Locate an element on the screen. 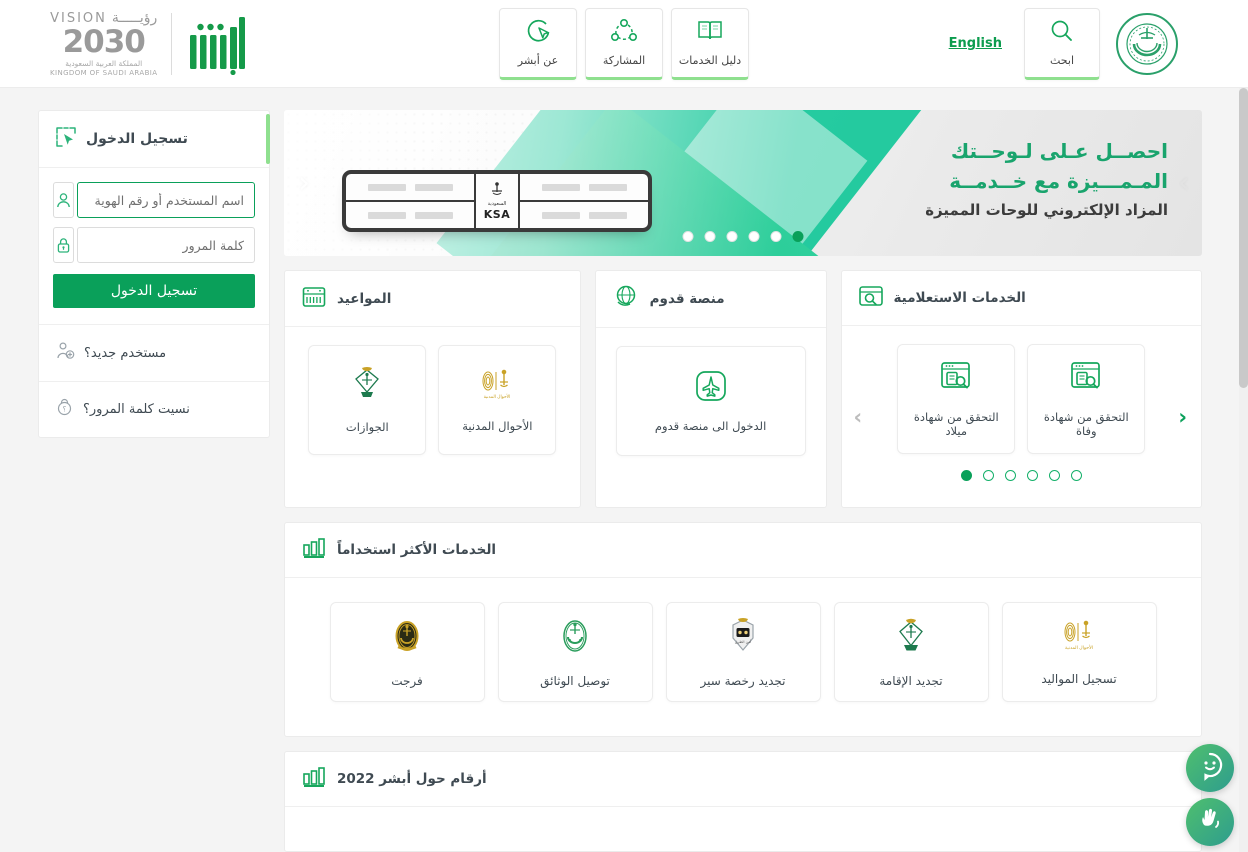 The width and height of the screenshot is (1248, 852). cursor-select-icon is located at coordinates (66, 139).